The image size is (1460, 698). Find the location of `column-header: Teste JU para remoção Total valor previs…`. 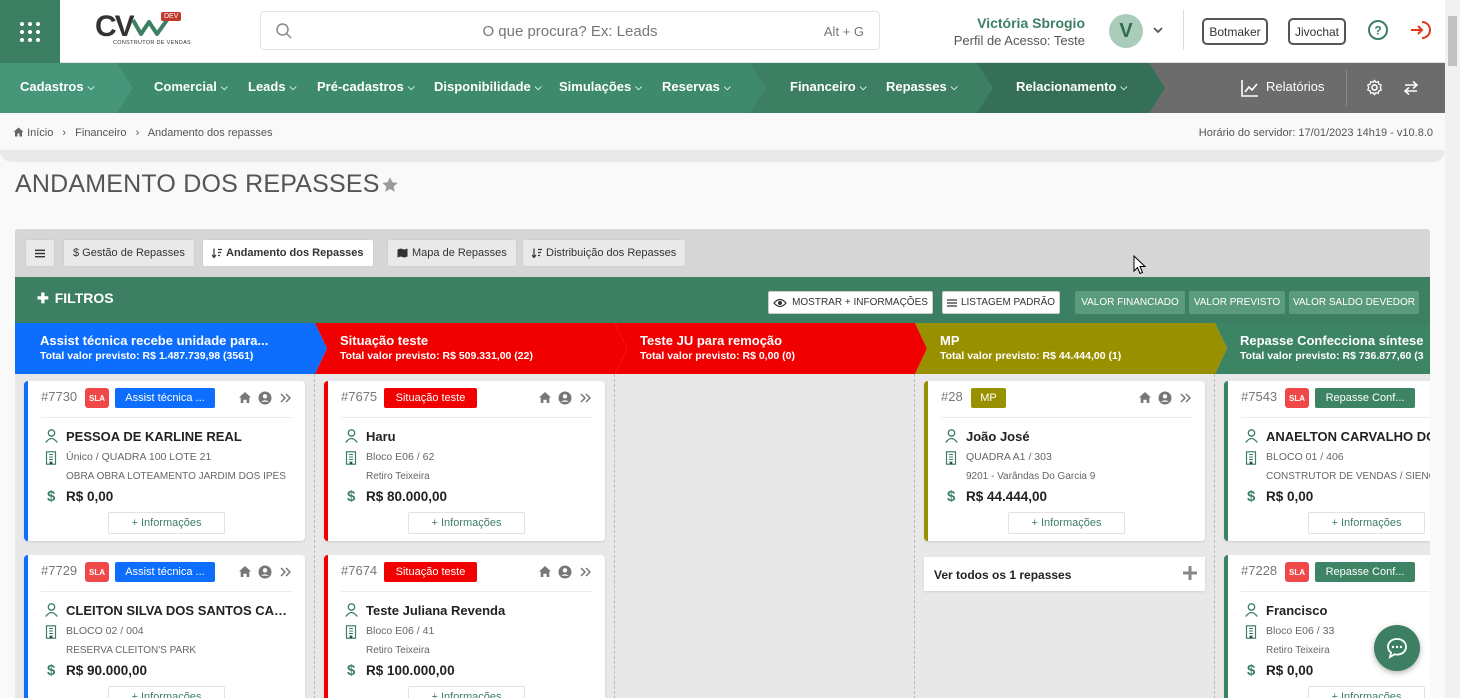

column-header: Teste JU para remoção Total valor previs… is located at coordinates (772, 348).